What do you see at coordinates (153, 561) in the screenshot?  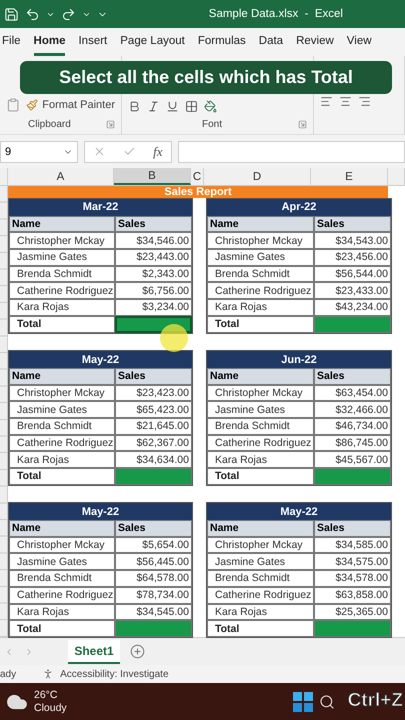 I see `sales-cell: $56,445.00` at bounding box center [153, 561].